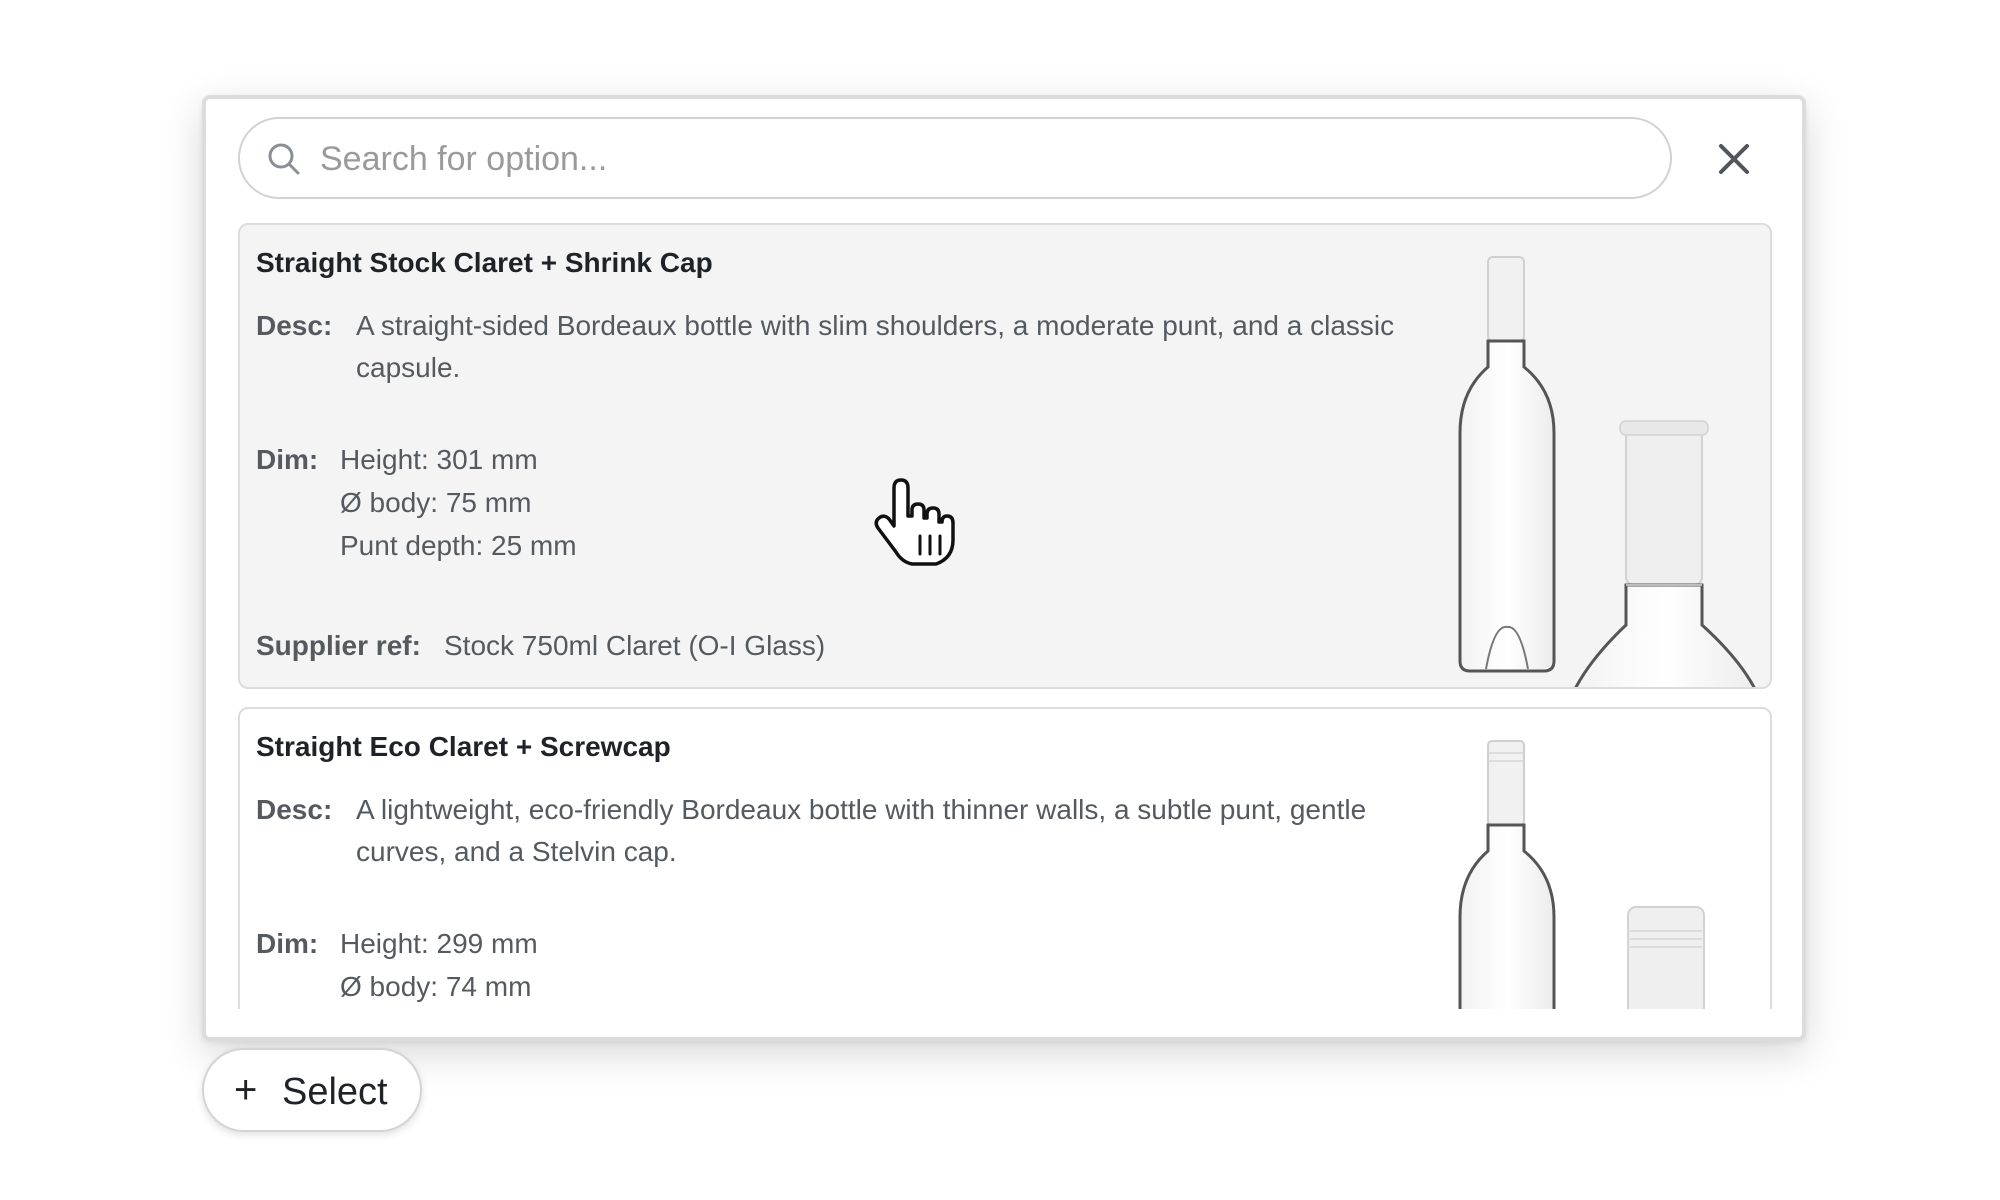 This screenshot has width=2000, height=1200. Describe the element at coordinates (463, 746) in the screenshot. I see `option-title: Straight Eco Claret + Screwcap` at that location.